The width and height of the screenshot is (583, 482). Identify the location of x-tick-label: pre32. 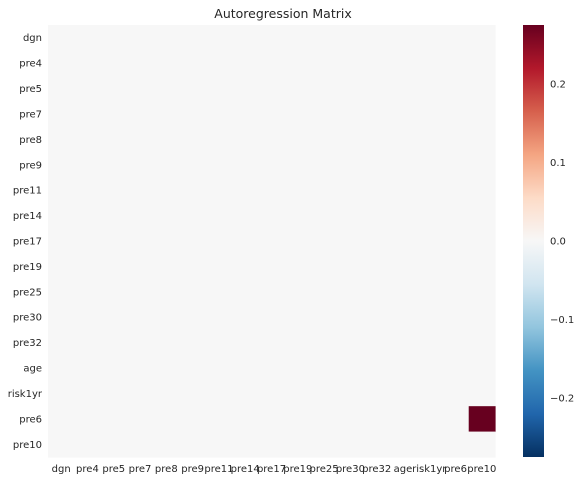
(376, 469).